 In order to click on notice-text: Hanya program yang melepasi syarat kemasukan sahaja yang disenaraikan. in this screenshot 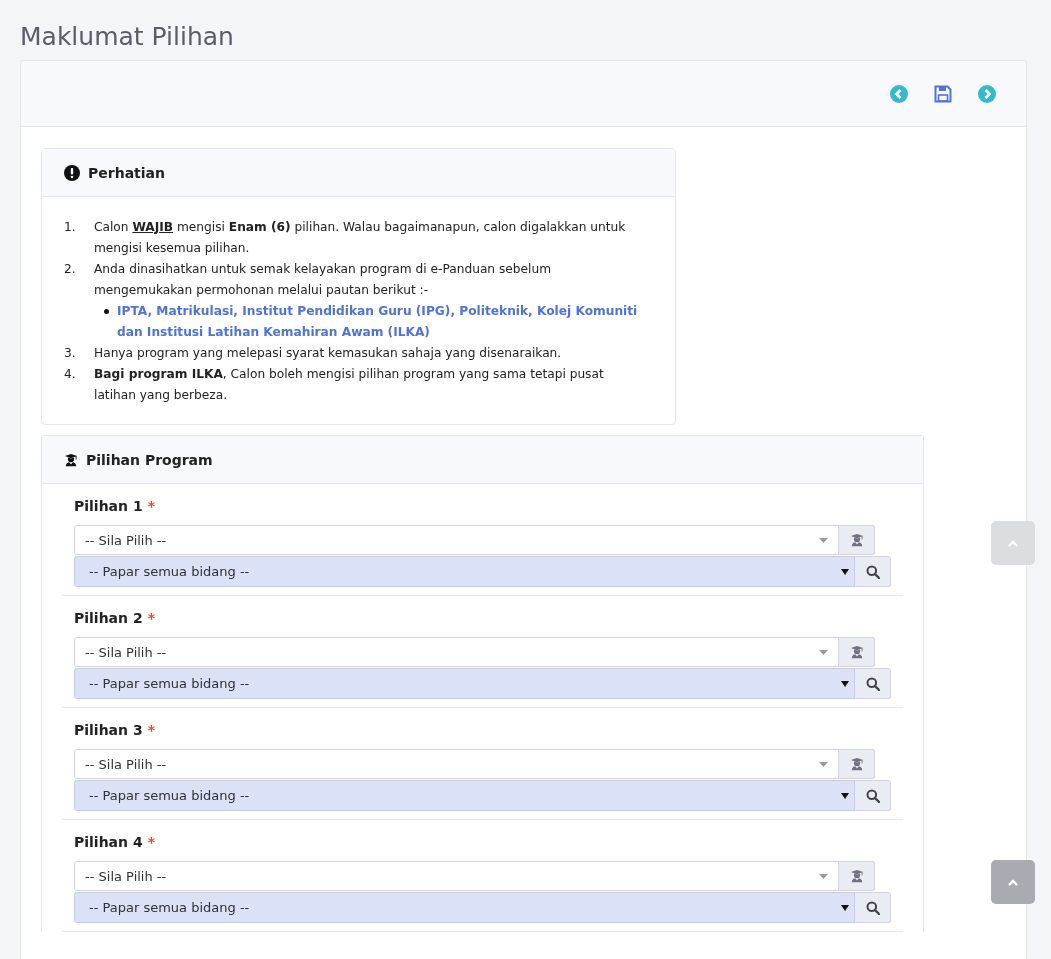, I will do `click(328, 353)`.